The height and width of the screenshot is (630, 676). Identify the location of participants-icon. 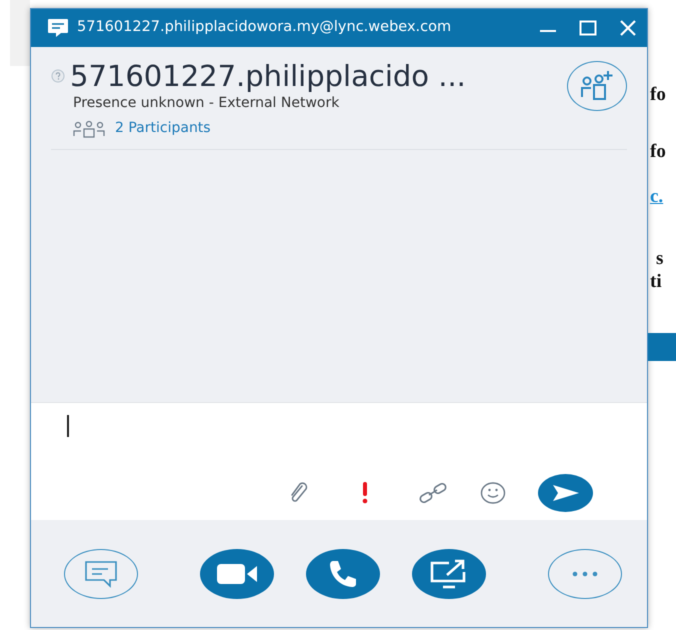
(89, 129).